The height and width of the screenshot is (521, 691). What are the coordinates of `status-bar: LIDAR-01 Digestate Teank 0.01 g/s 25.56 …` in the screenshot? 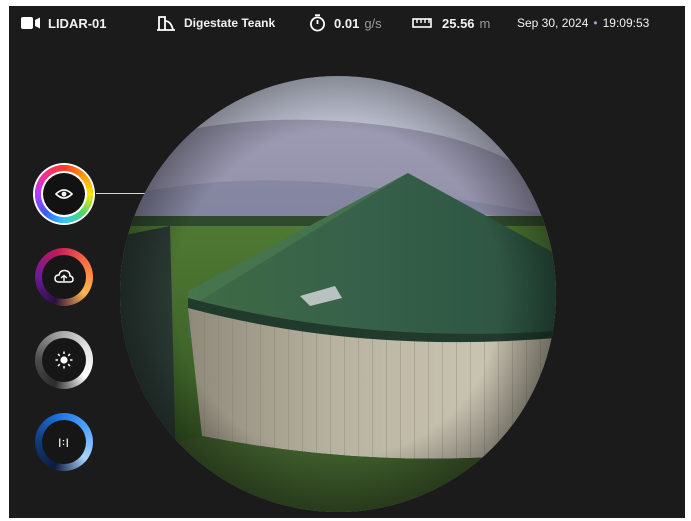 It's located at (347, 23).